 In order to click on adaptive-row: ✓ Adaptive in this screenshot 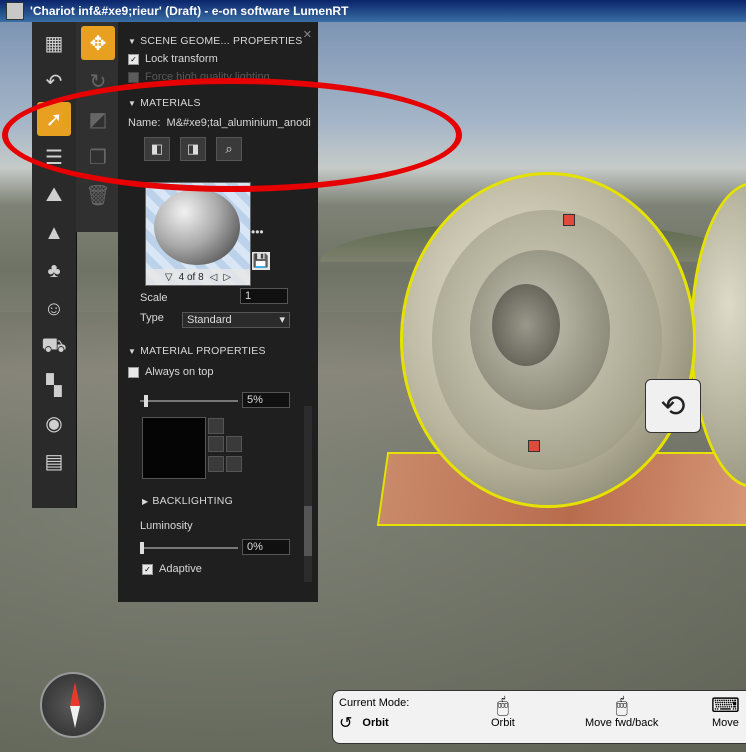, I will do `click(167, 569)`.